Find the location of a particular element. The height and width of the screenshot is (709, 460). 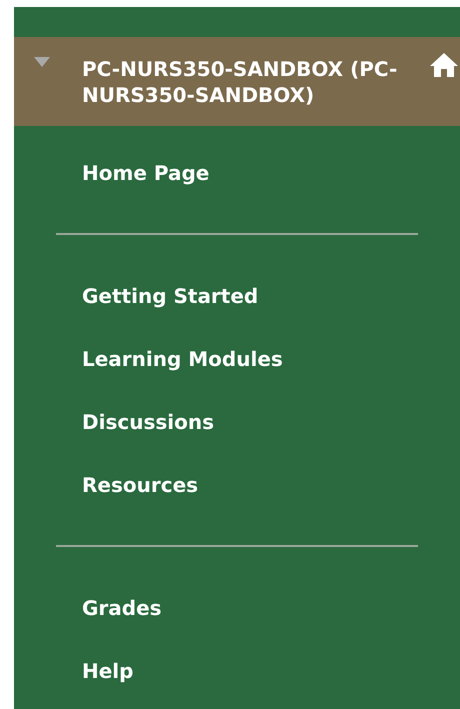

menu-link: Help is located at coordinates (108, 671).